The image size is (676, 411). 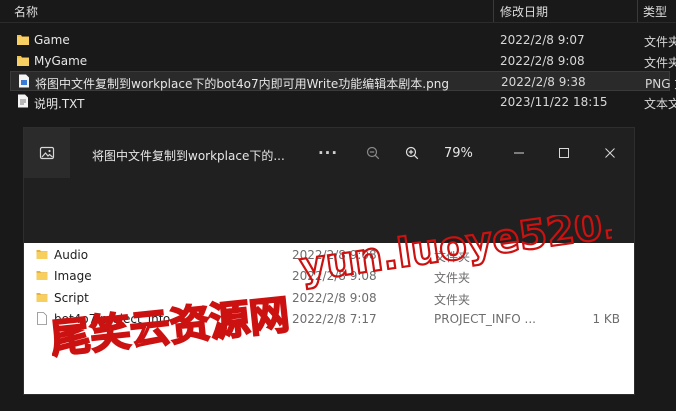 I want to click on zoom-out-button, so click(x=373, y=153).